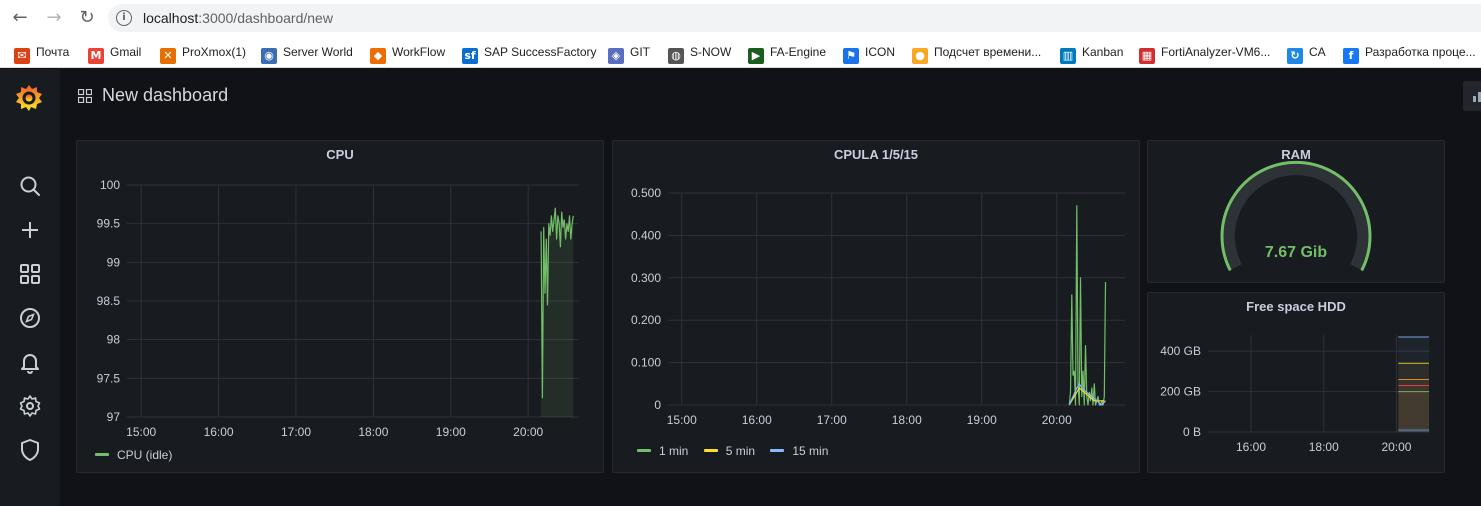 The height and width of the screenshot is (506, 1481). What do you see at coordinates (124, 18) in the screenshot?
I see `info-icon: i` at bounding box center [124, 18].